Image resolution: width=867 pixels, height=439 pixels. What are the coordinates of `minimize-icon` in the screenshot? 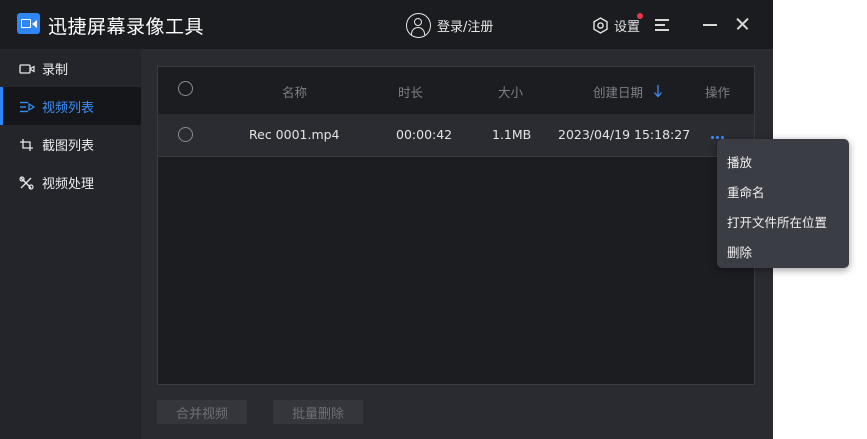 It's located at (710, 24).